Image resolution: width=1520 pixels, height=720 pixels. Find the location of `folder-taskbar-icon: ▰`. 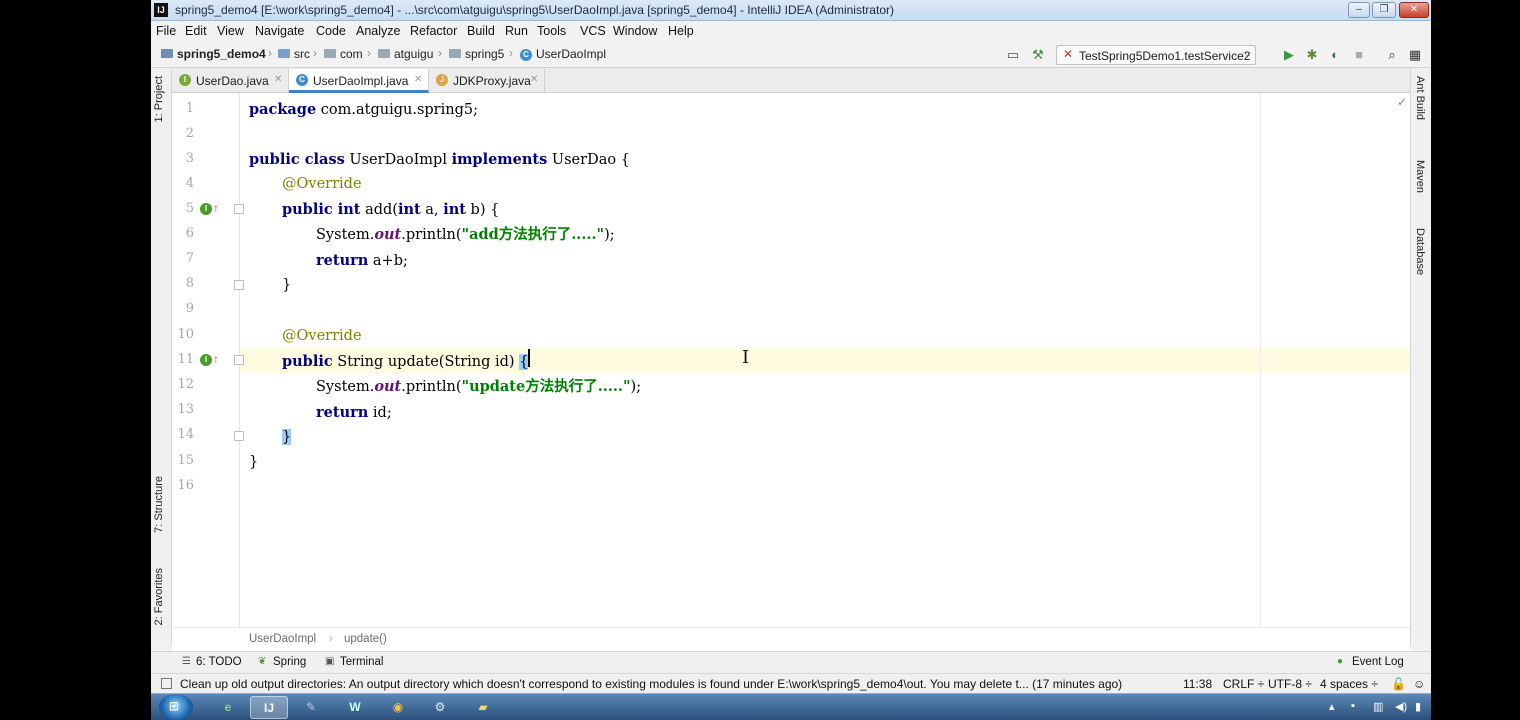

folder-taskbar-icon: ▰ is located at coordinates (483, 707).